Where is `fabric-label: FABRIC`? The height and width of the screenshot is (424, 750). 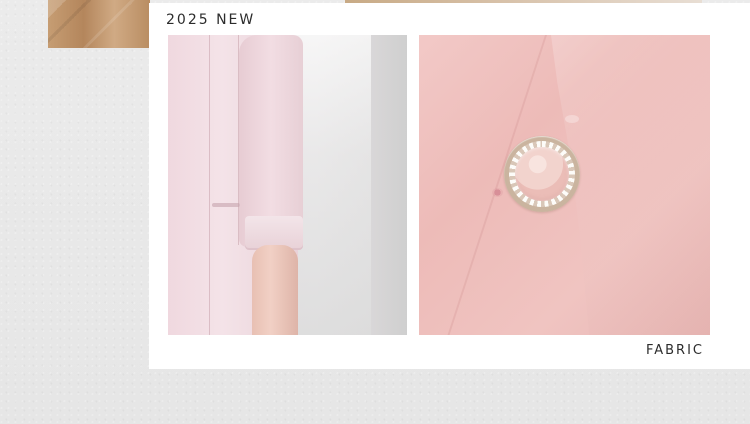 fabric-label: FABRIC is located at coordinates (674, 350).